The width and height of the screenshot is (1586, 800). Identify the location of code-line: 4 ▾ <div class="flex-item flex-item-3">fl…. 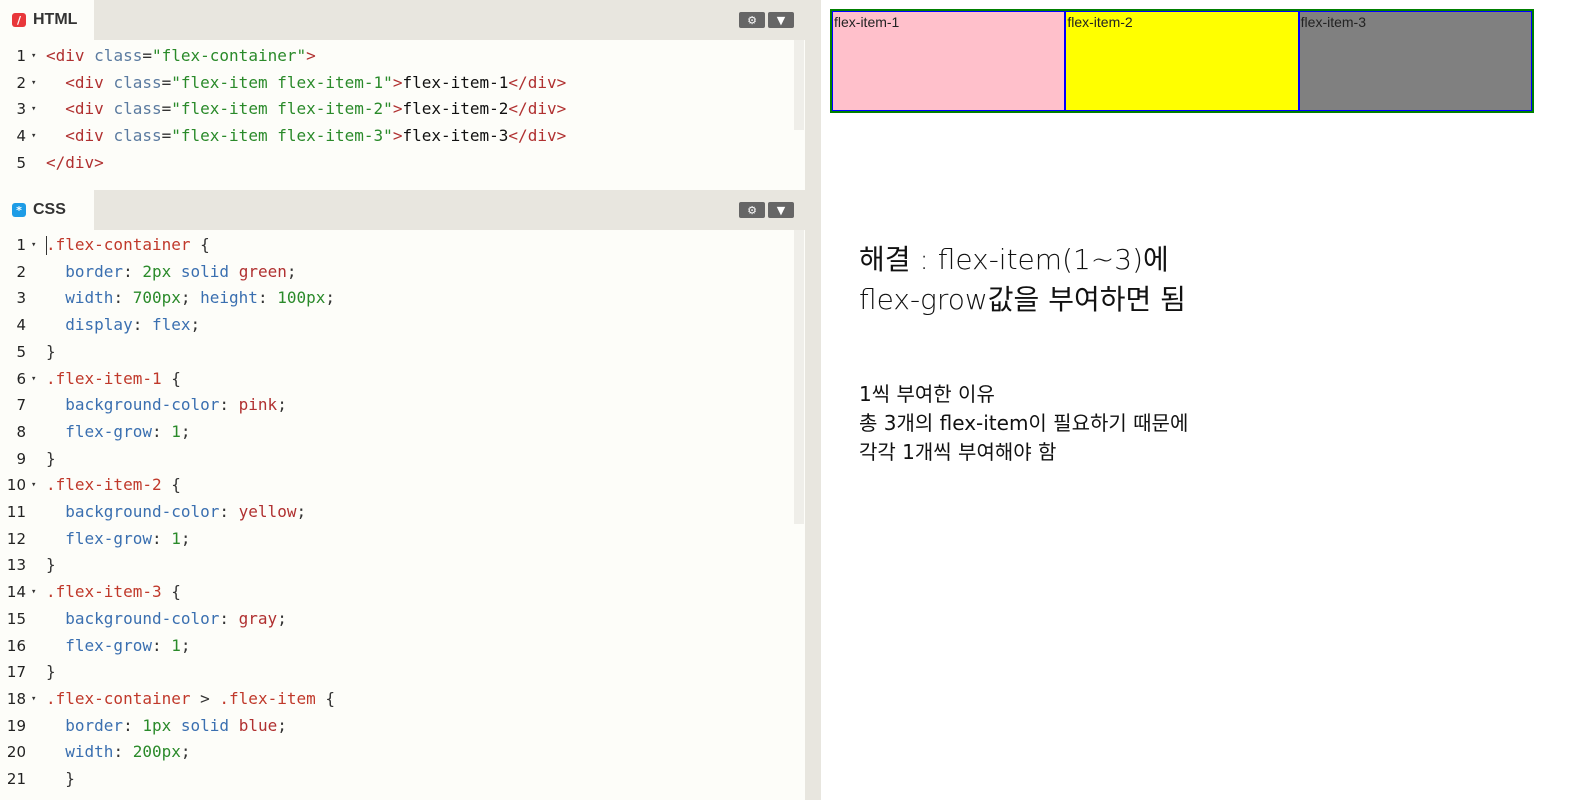
(395, 136).